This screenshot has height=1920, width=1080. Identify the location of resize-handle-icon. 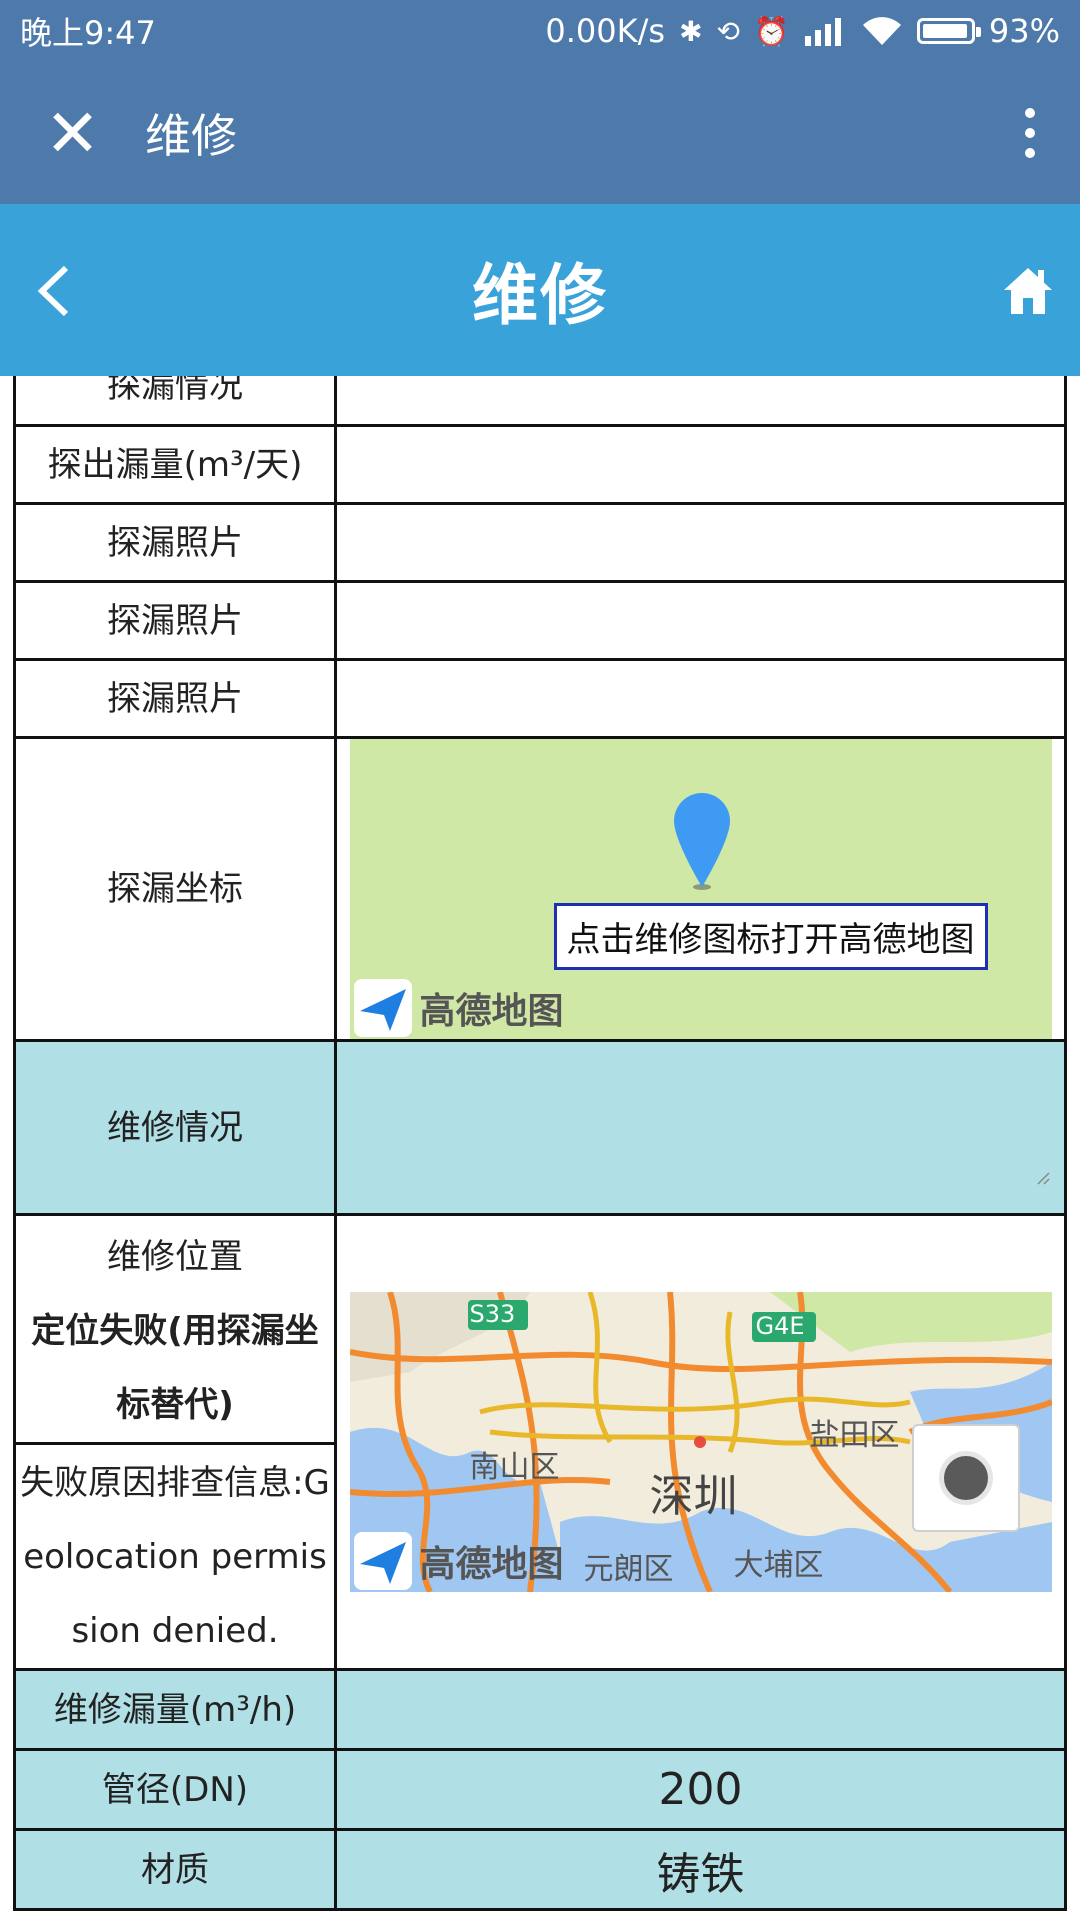
(1043, 1178).